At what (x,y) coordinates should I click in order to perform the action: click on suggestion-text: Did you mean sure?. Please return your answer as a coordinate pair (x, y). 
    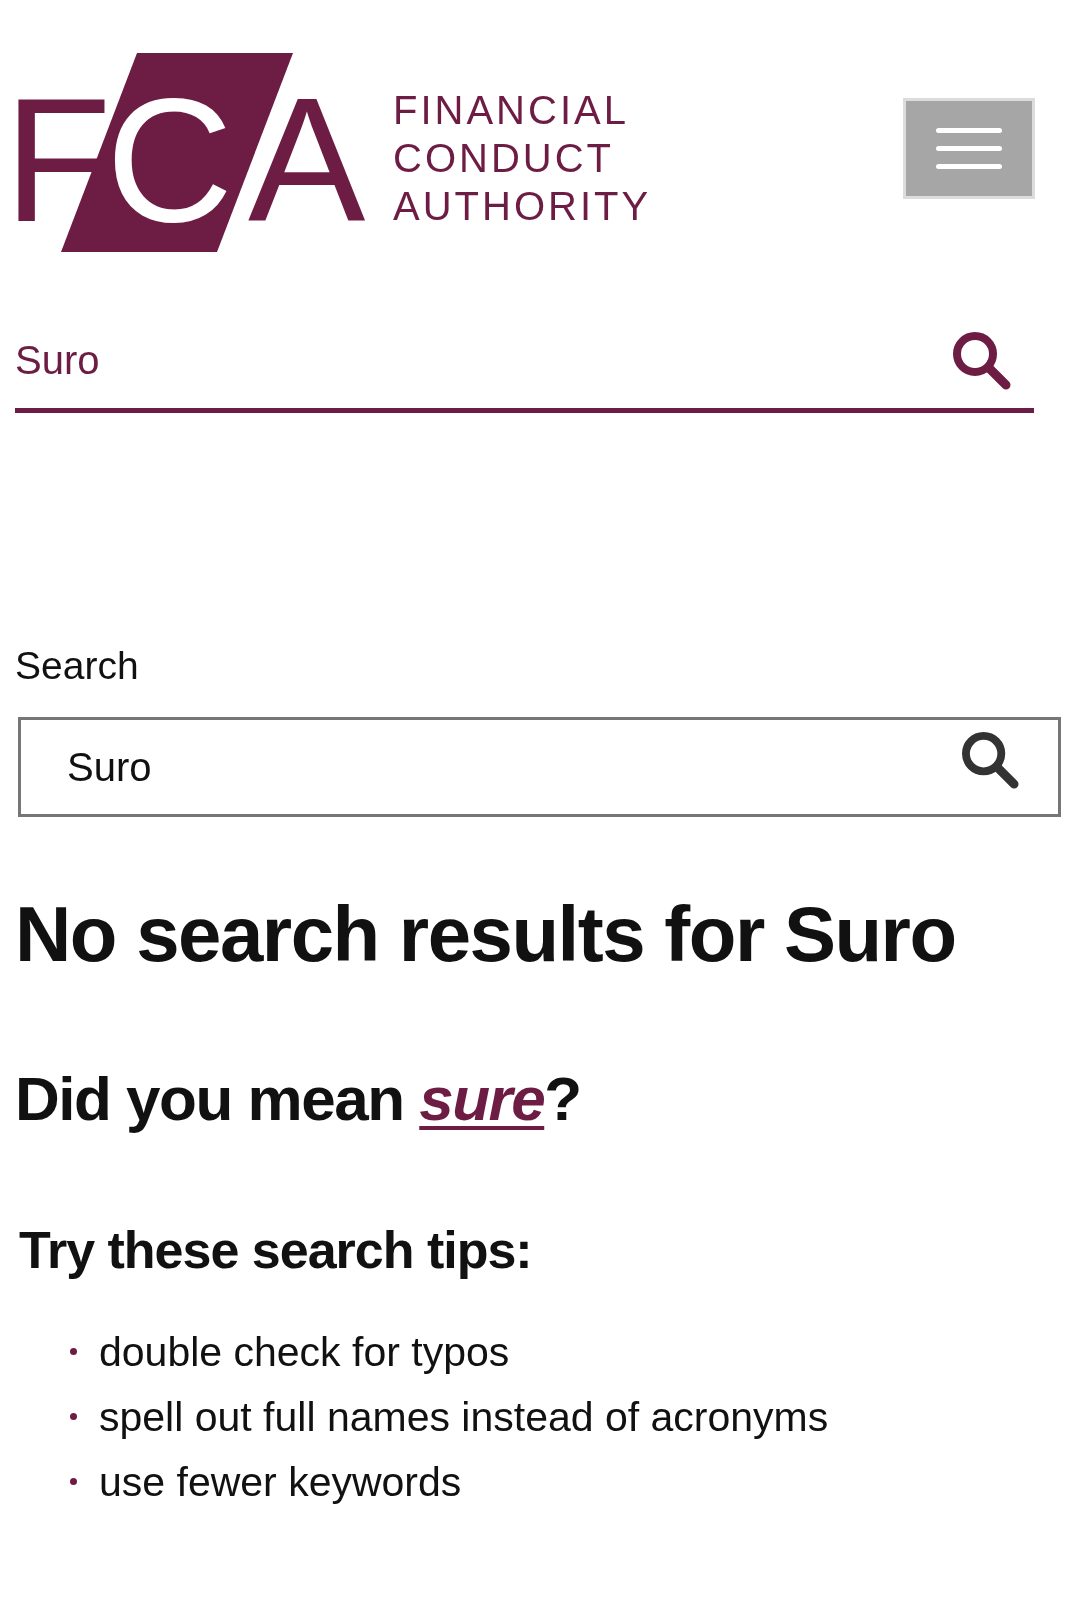
    Looking at the image, I should click on (298, 1099).